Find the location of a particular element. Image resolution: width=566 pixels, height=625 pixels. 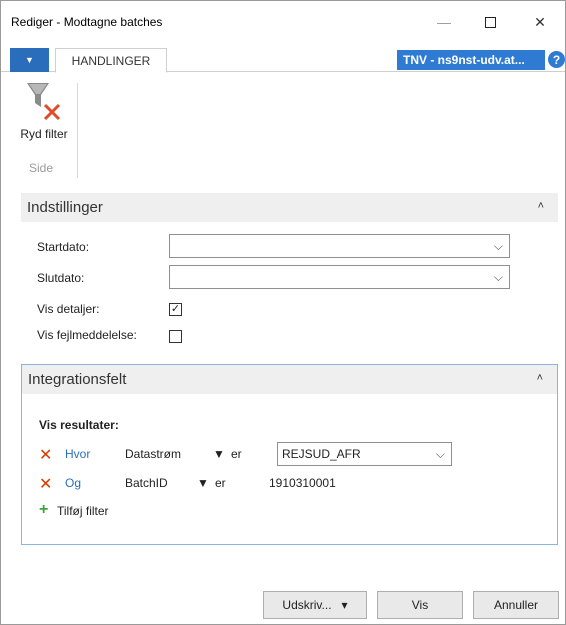

view-button: Vis is located at coordinates (420, 605).